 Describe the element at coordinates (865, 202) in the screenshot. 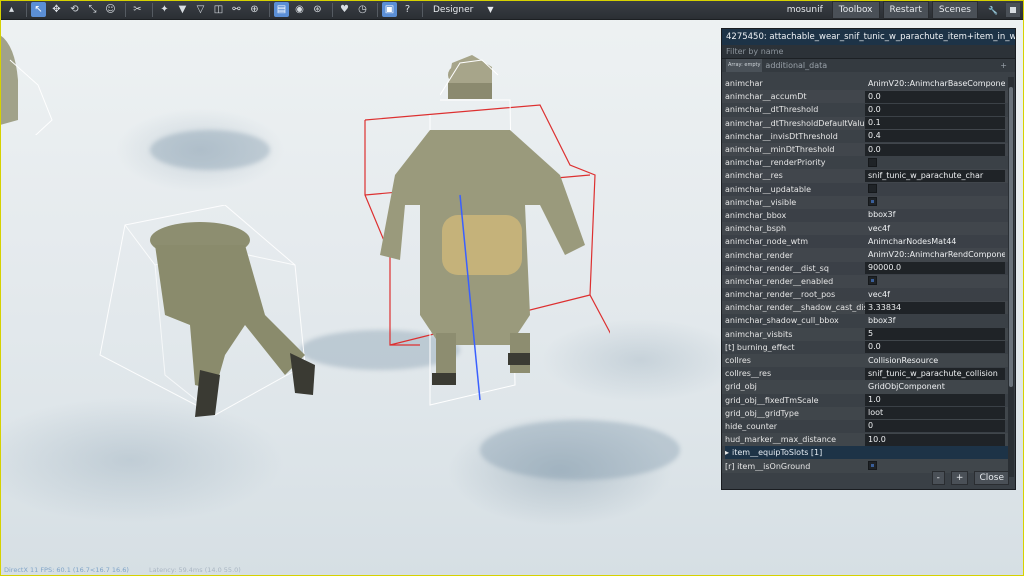

I see `property-row: animchar__visible` at that location.